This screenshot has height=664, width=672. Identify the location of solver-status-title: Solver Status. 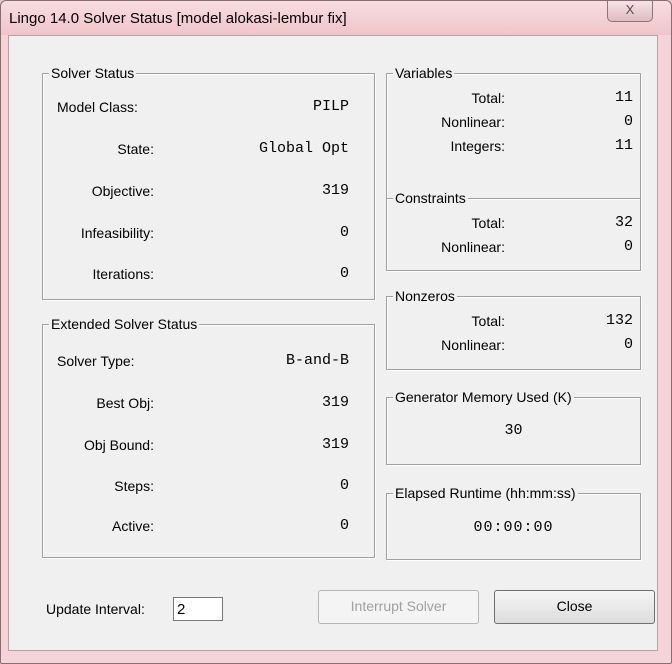
(93, 73).